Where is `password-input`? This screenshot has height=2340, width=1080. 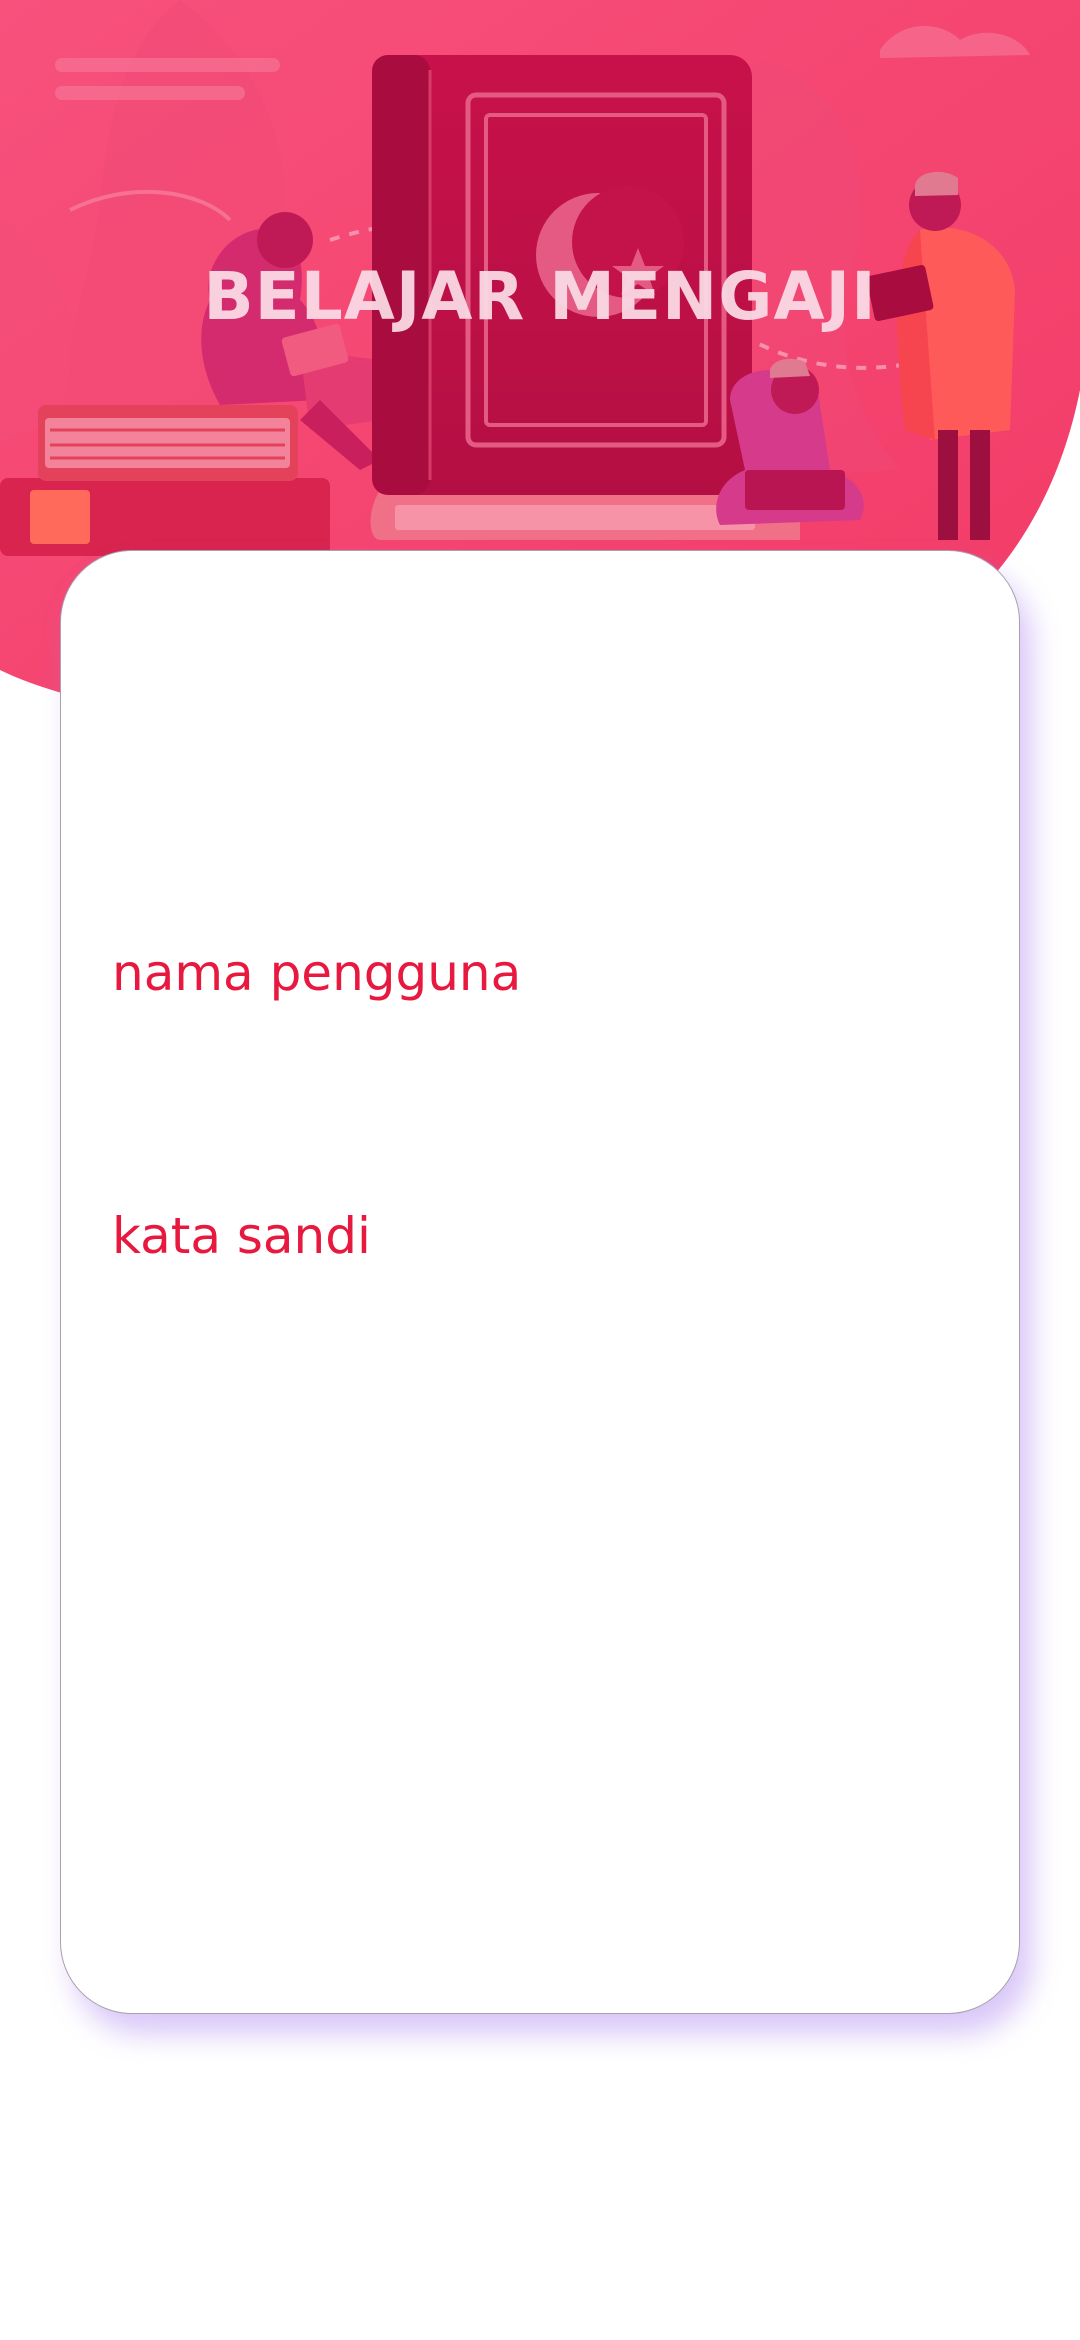
password-input is located at coordinates (541, 1332).